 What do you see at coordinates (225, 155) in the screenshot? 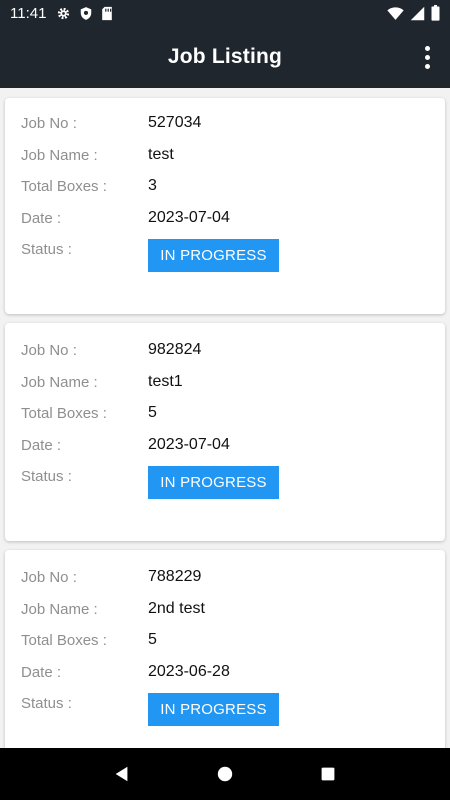
I see `job-name-row: Job Name : test` at bounding box center [225, 155].